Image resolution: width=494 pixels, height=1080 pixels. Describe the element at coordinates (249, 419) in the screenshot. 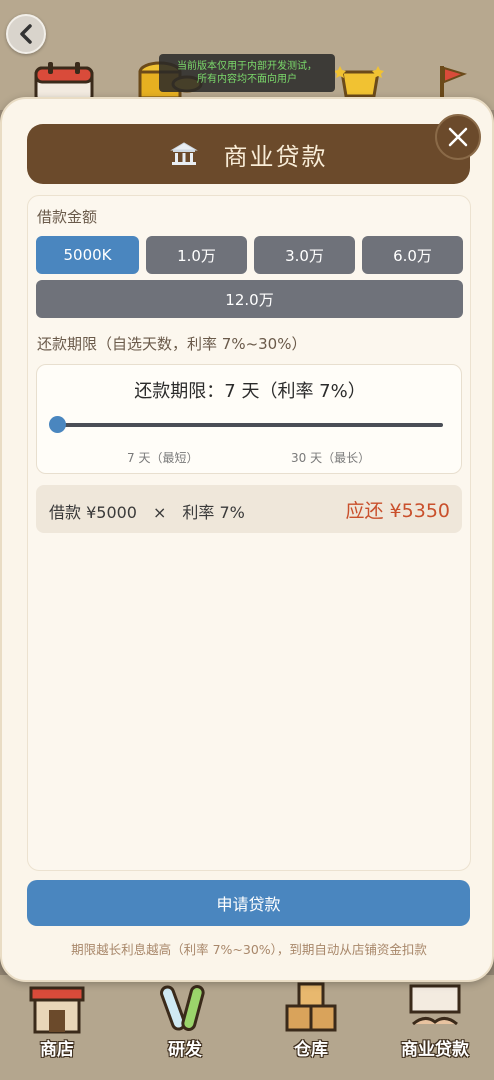

I see `term-card: 还款期限：7 天（利率 7%） 7 天（最短） 30 天（最长）` at that location.